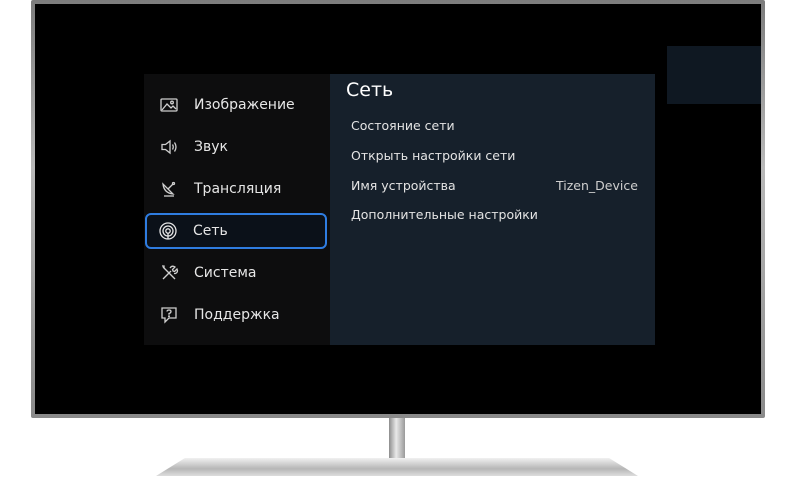 The image size is (800, 481). Describe the element at coordinates (433, 156) in the screenshot. I see `setting-open-network-settings: Открыть настройки сети` at that location.